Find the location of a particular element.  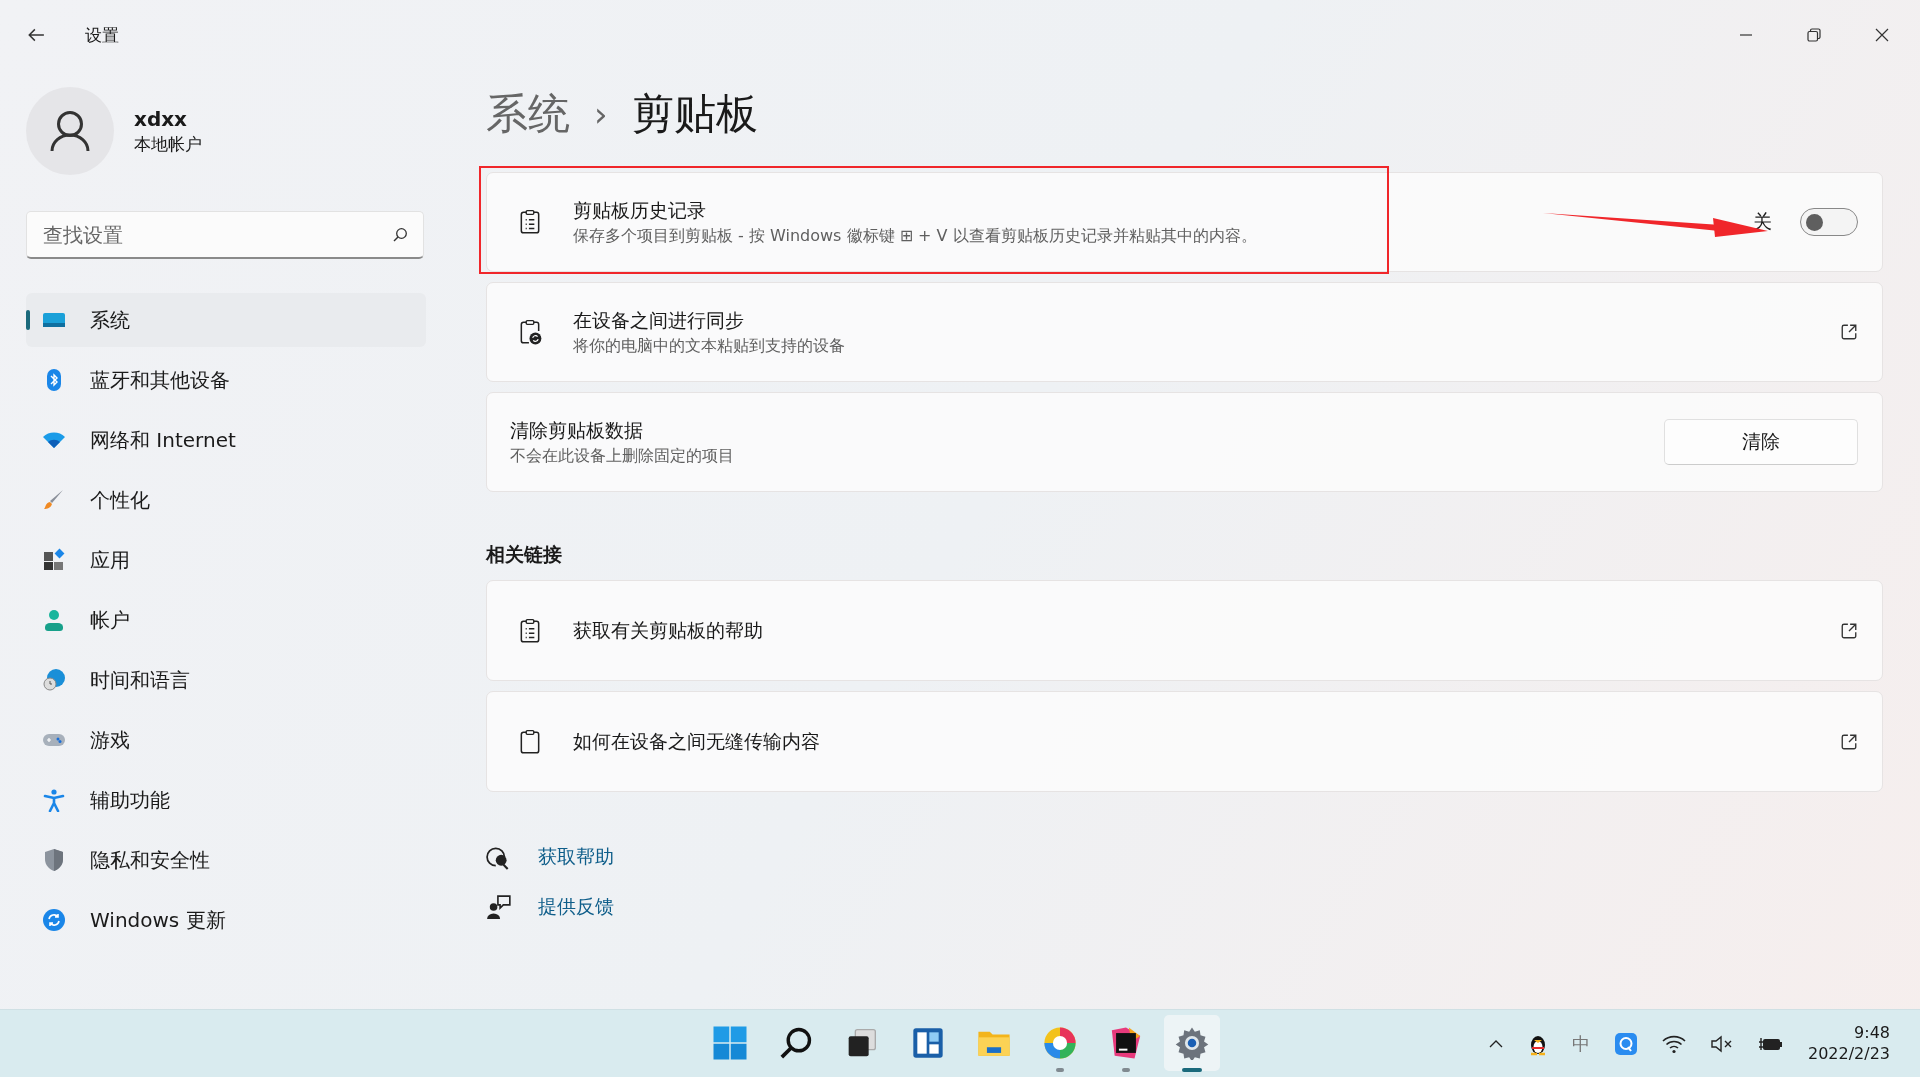

help-link: 获取帮助 is located at coordinates (576, 857).